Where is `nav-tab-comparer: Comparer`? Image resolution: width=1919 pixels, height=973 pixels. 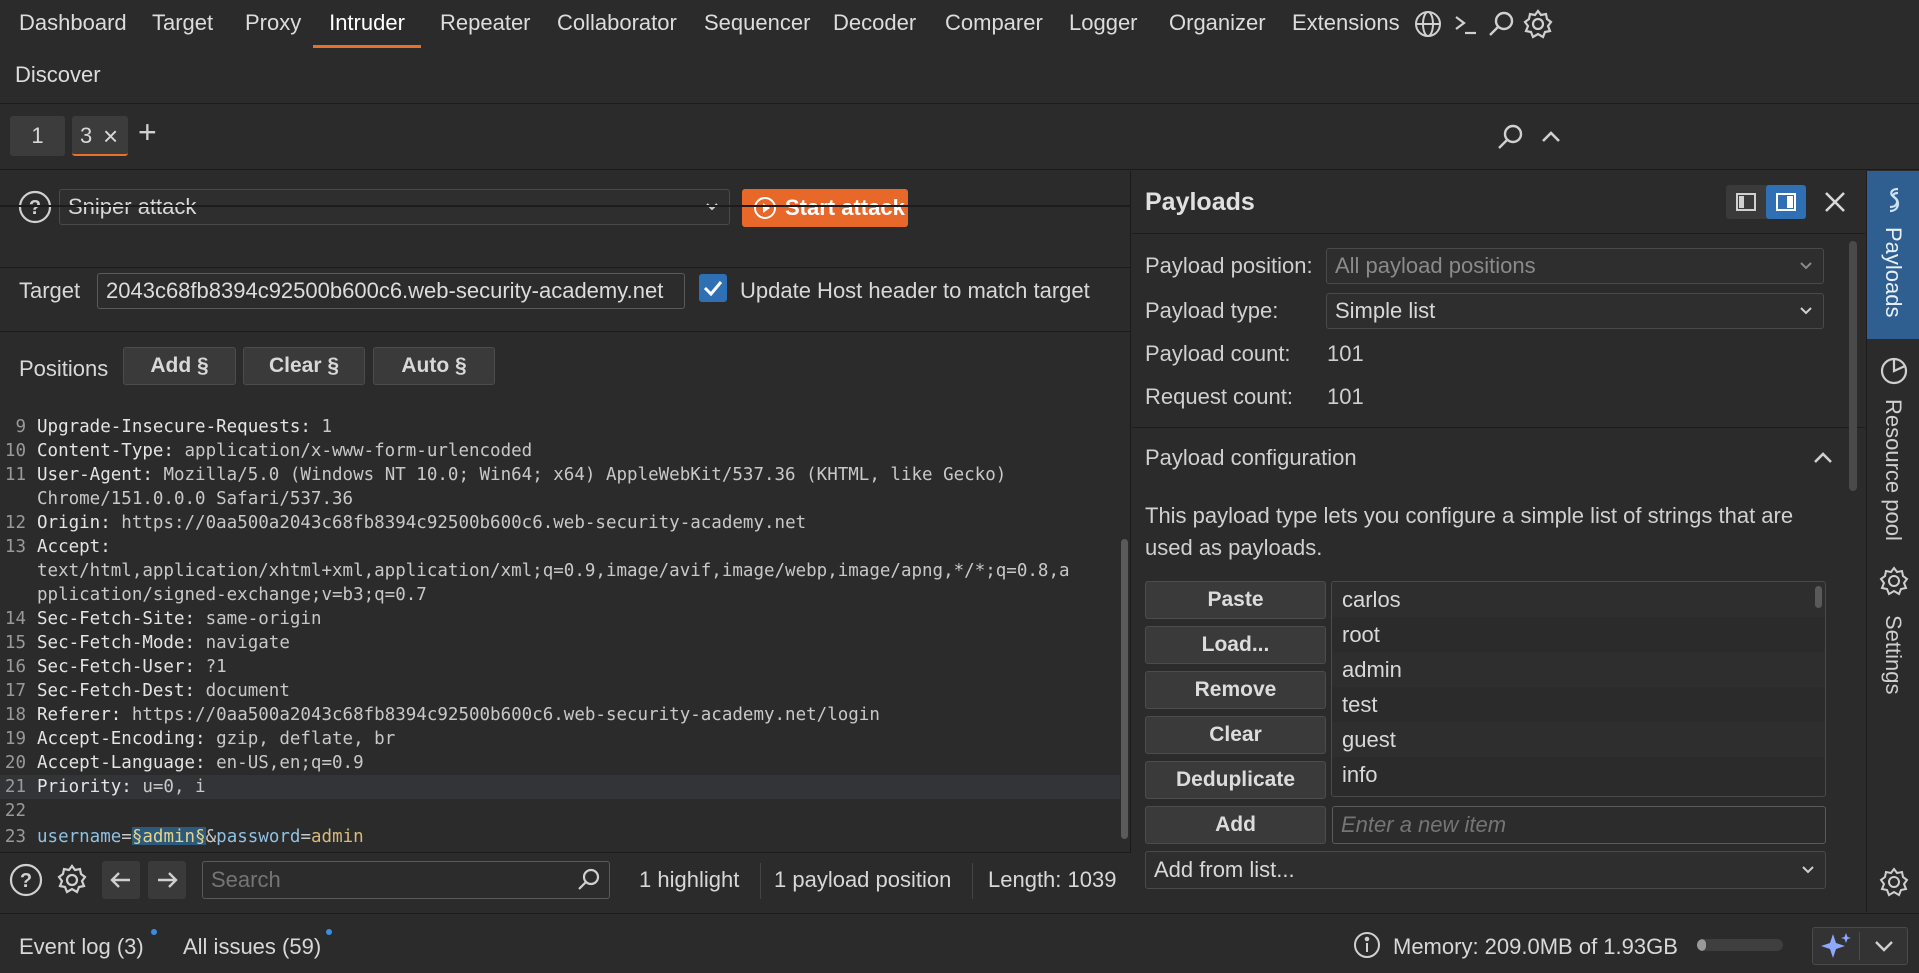
nav-tab-comparer: Comparer is located at coordinates (994, 24).